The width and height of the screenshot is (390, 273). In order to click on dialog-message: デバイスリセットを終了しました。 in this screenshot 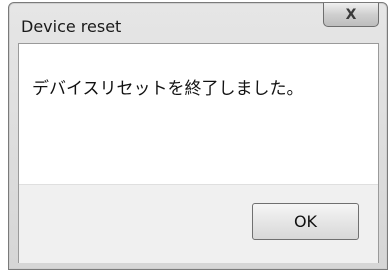, I will do `click(168, 89)`.